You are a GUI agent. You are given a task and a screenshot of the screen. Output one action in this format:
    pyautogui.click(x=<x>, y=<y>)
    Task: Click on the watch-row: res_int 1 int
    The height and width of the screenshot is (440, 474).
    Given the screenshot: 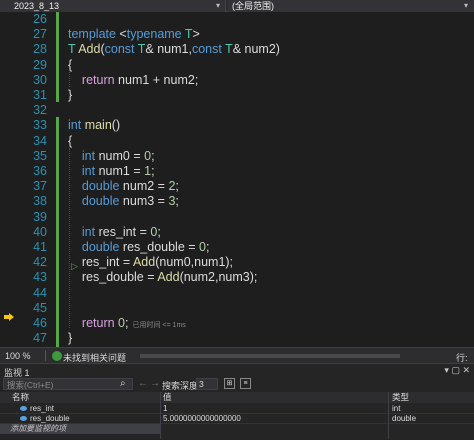 What is the action you would take?
    pyautogui.click(x=237, y=409)
    